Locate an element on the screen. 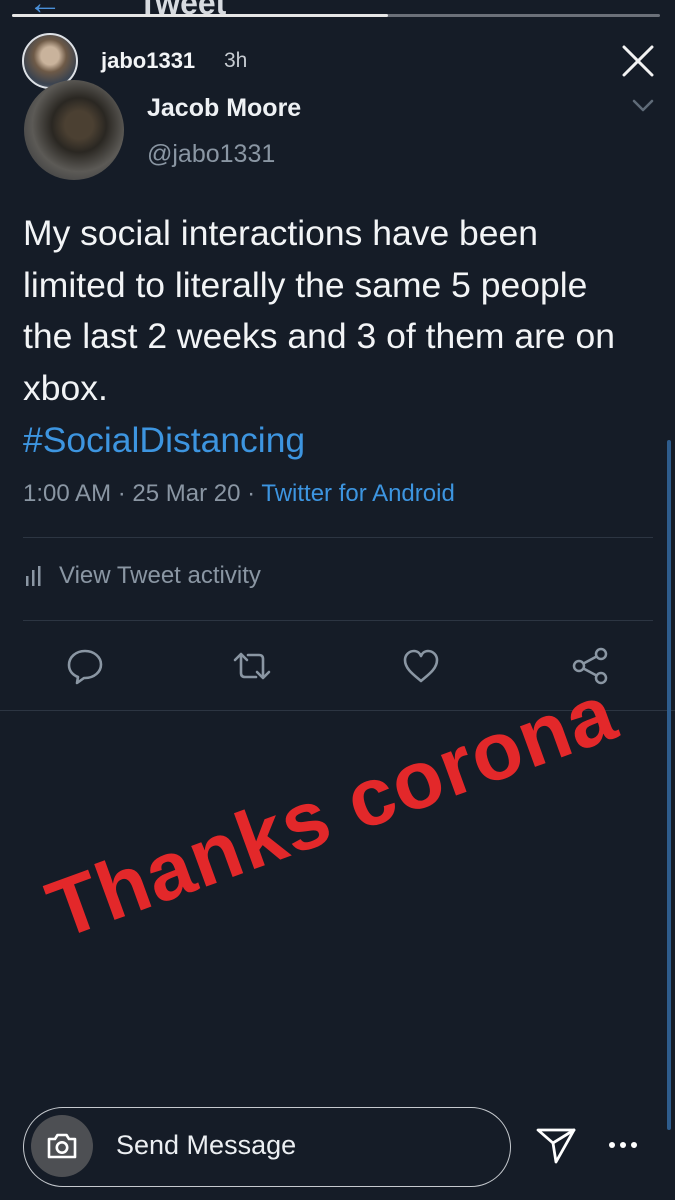  tweet-source: Twitter for Android is located at coordinates (357, 493).